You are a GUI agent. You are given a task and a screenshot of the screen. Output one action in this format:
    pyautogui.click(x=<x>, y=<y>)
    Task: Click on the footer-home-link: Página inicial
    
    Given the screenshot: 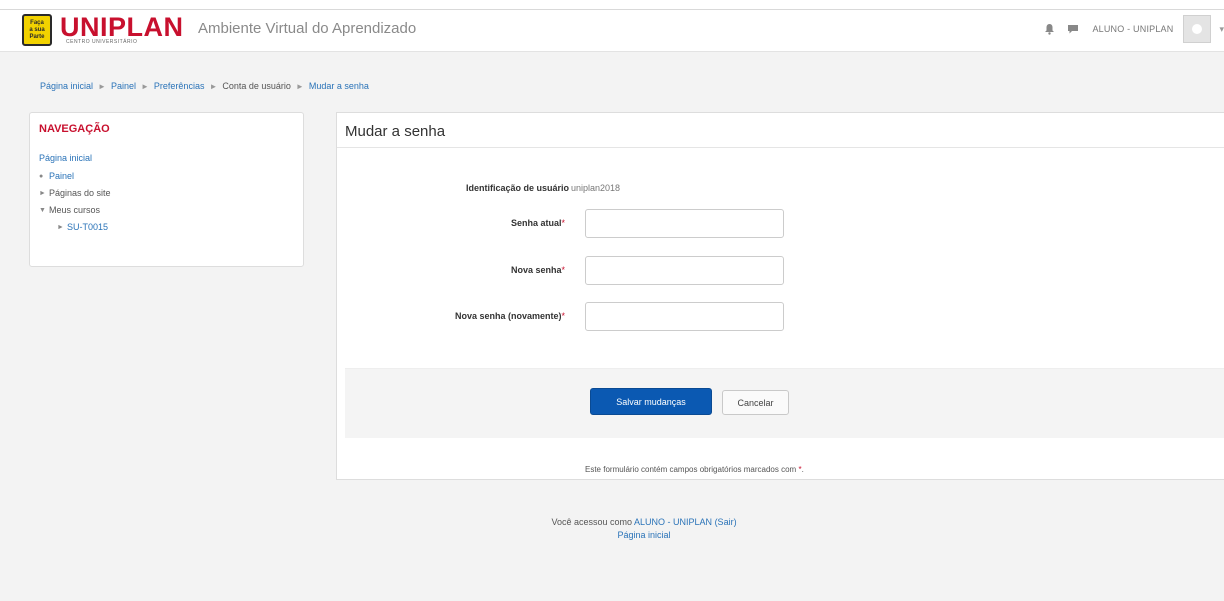 What is the action you would take?
    pyautogui.click(x=643, y=535)
    